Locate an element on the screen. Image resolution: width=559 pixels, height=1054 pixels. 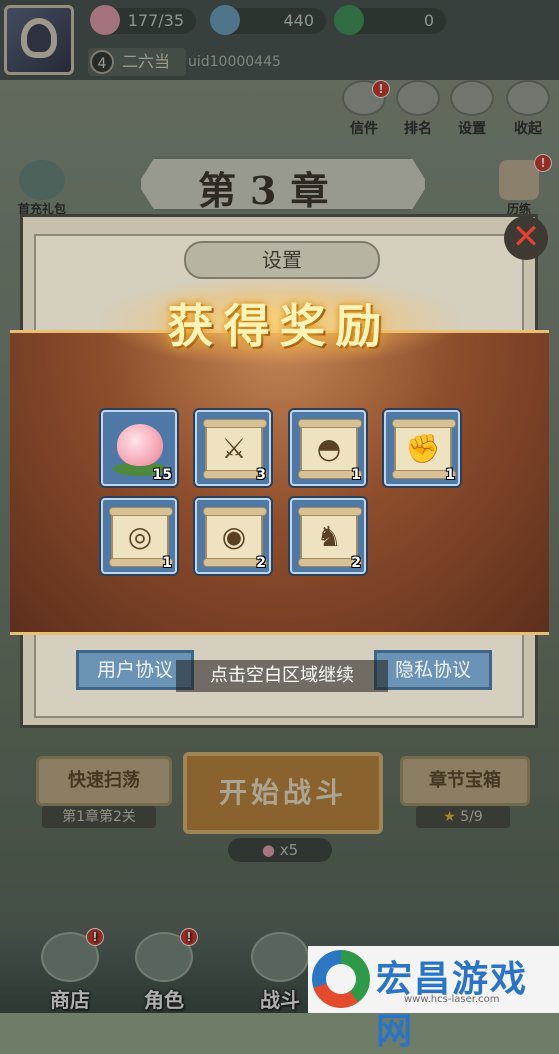
privacy-policy-button: 隐私协议 is located at coordinates (433, 670).